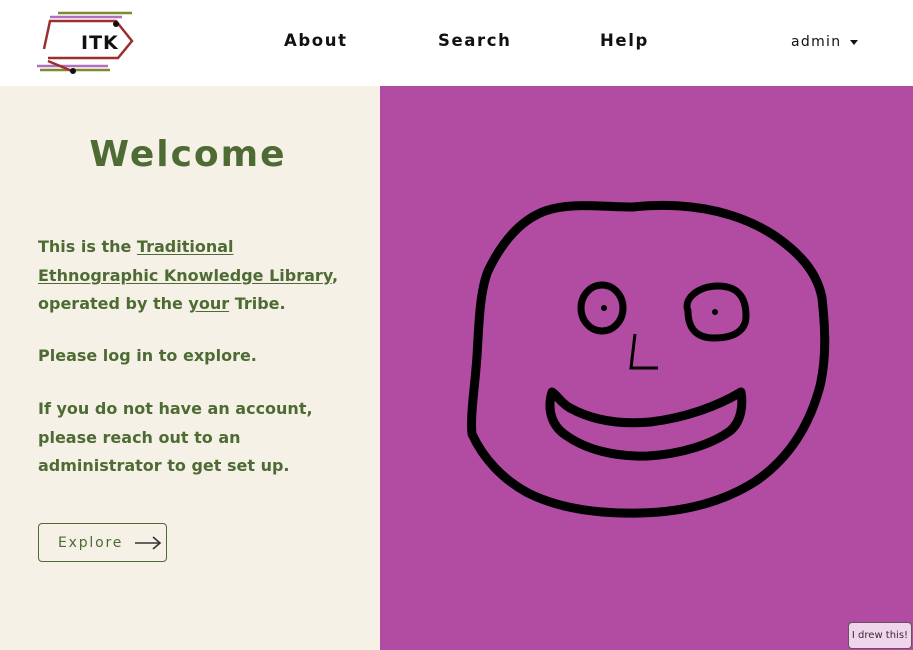  I want to click on nav-help-link: Help, so click(624, 40).